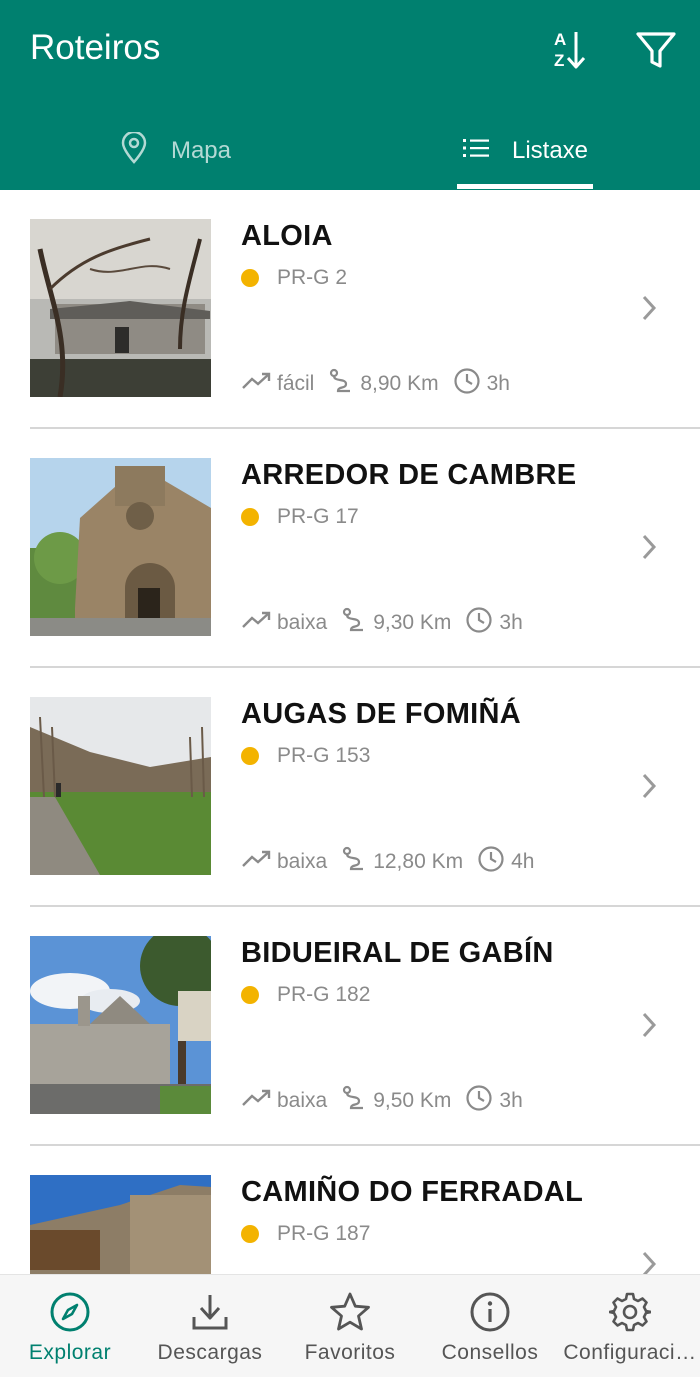 The height and width of the screenshot is (1377, 700). Describe the element at coordinates (287, 236) in the screenshot. I see `route-name: ALOIA` at that location.